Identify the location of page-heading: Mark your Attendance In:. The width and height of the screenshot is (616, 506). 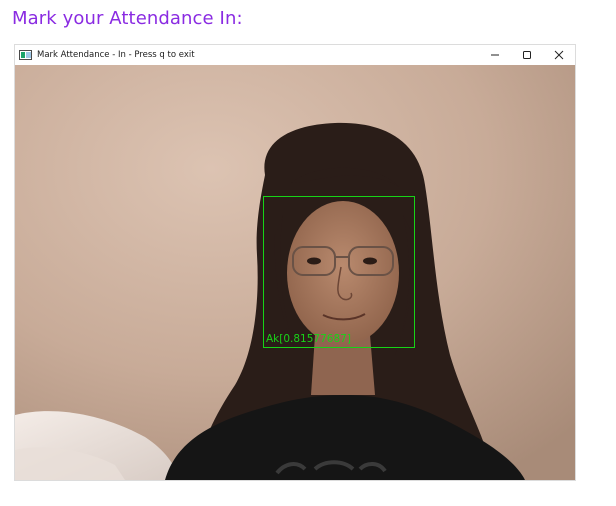
(127, 18).